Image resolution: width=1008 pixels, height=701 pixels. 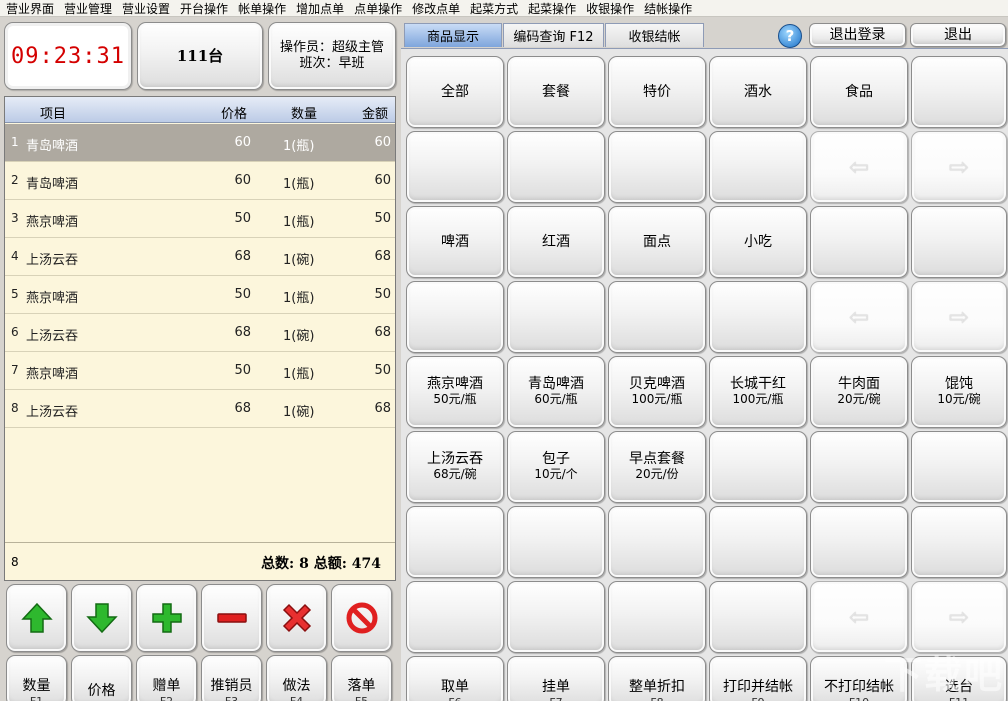 What do you see at coordinates (146, 8) in the screenshot?
I see `menu-item-business-settings: 营业设置` at bounding box center [146, 8].